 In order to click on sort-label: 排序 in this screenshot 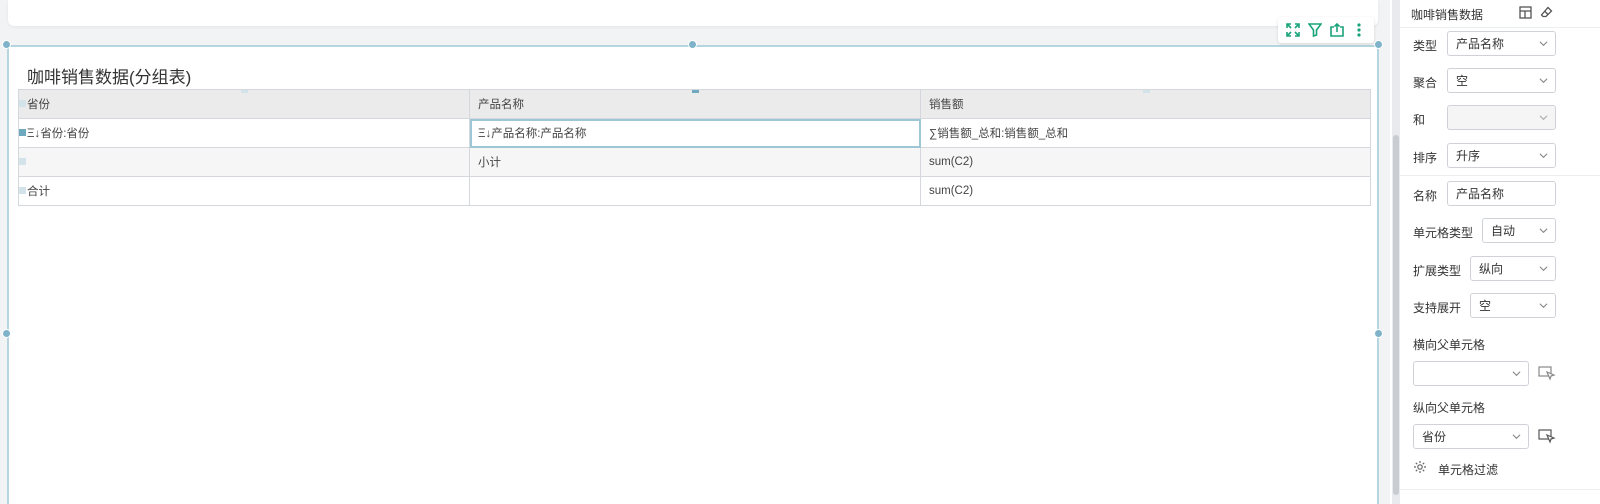, I will do `click(1425, 158)`.